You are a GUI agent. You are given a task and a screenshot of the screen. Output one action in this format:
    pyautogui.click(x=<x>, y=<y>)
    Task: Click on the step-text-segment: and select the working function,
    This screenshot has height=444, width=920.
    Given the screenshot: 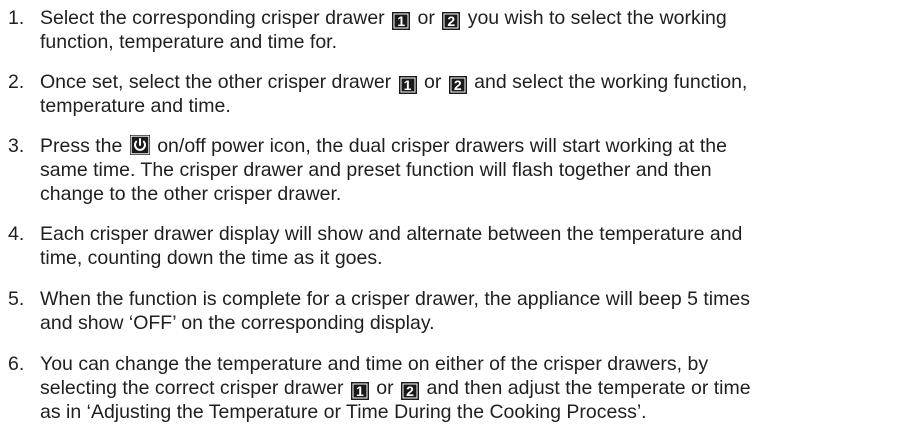 What is the action you would take?
    pyautogui.click(x=608, y=82)
    